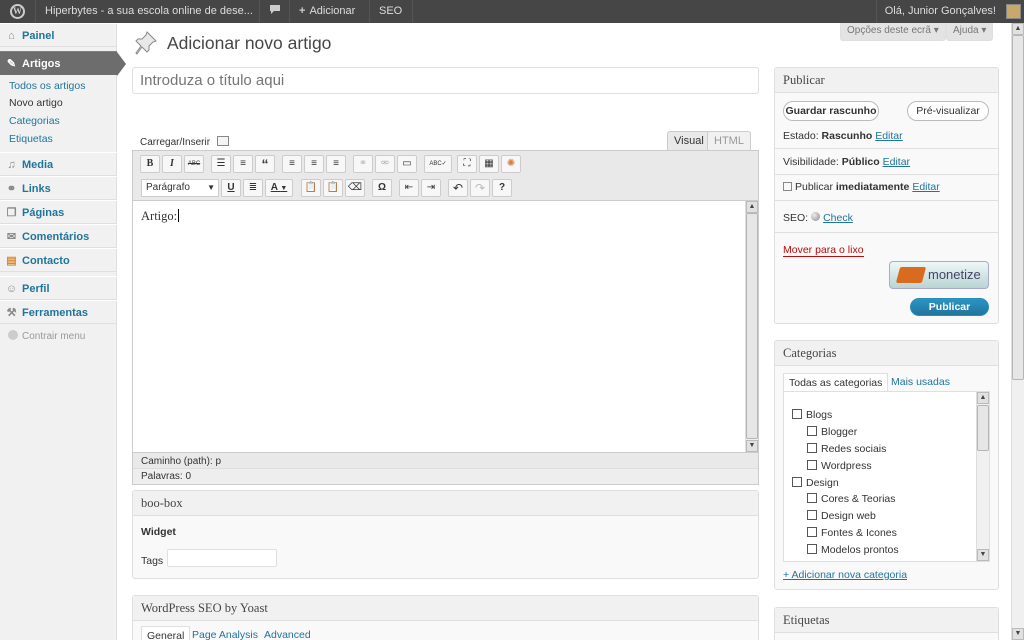 This screenshot has width=1024, height=640. I want to click on account-menu: Olá, Junior Gonçalves!, so click(939, 11).